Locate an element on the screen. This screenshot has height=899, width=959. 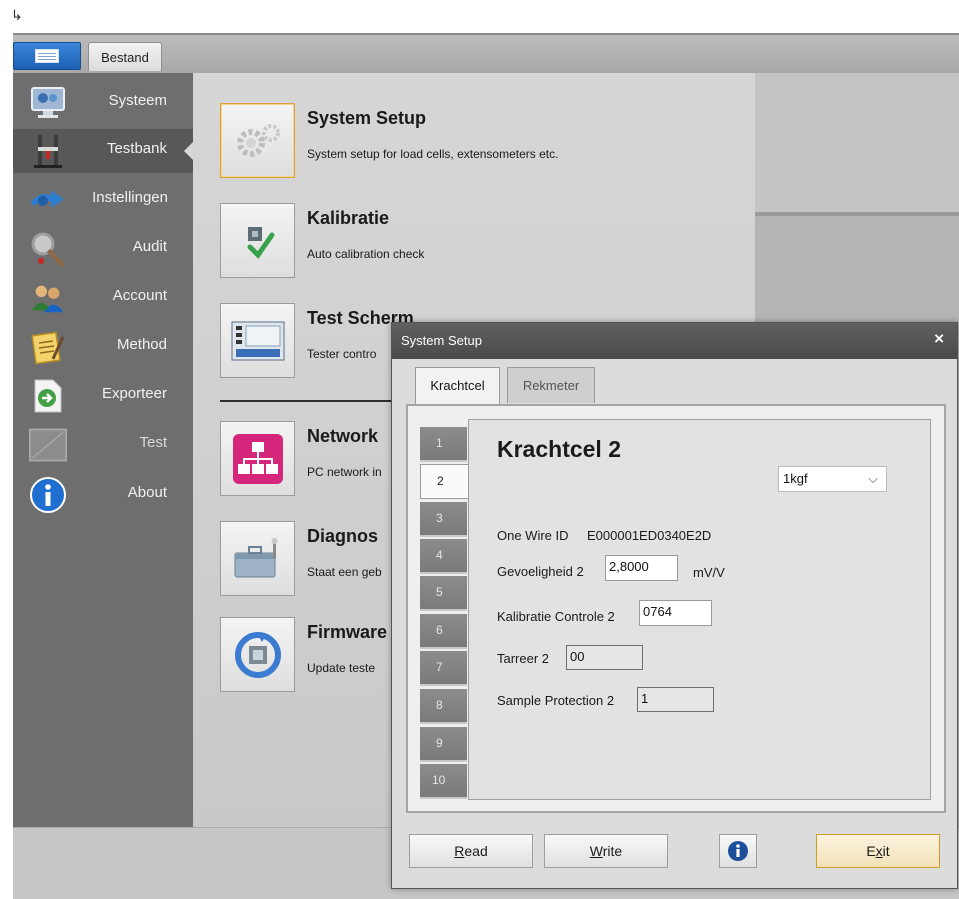
one-wire-id-label: One Wire ID is located at coordinates (533, 535).